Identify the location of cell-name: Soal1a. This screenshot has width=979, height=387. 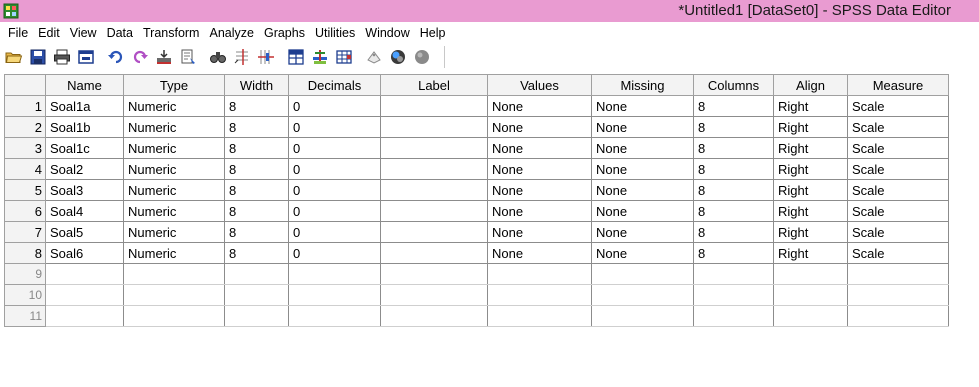
(84, 106).